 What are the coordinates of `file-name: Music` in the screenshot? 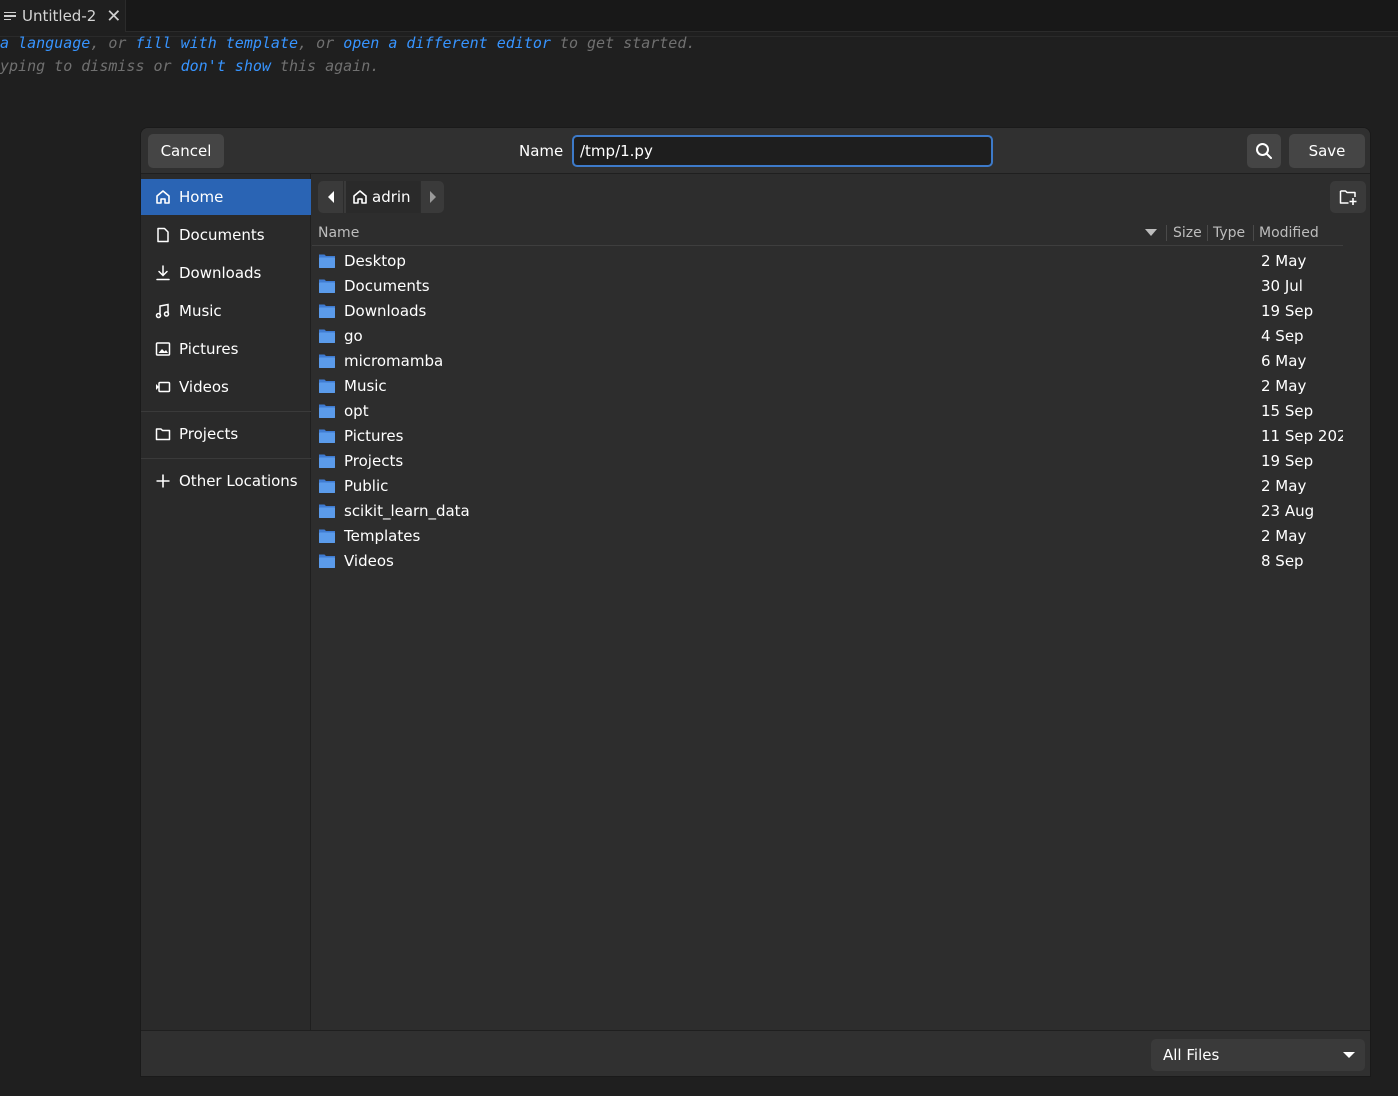 It's located at (365, 386).